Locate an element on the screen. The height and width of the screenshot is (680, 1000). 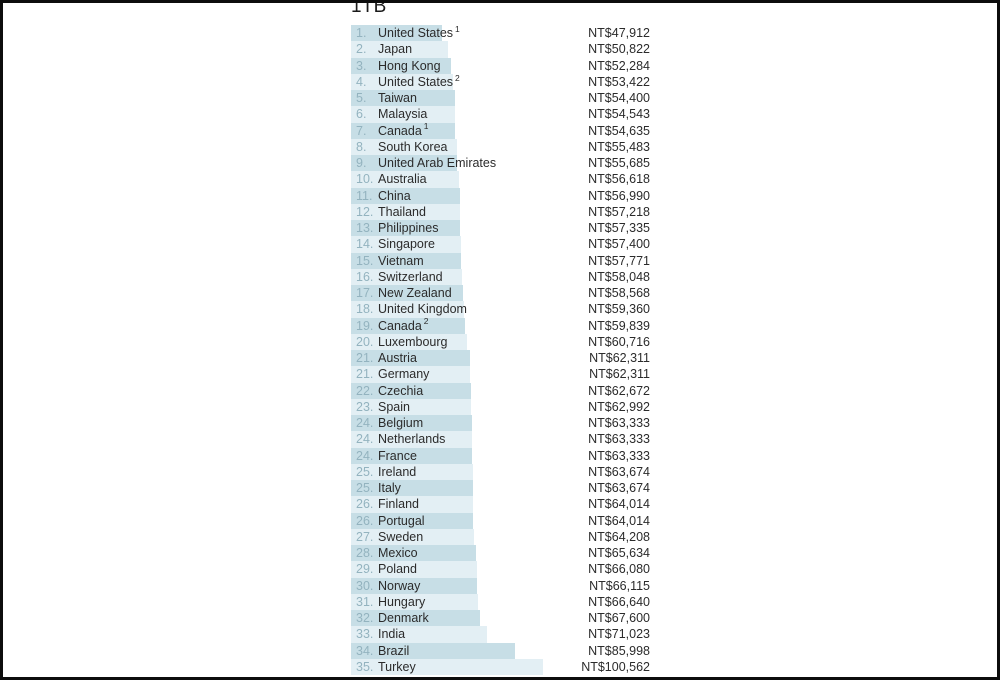
table-row: 2. Japan NT$50,822 is located at coordinates (500, 49).